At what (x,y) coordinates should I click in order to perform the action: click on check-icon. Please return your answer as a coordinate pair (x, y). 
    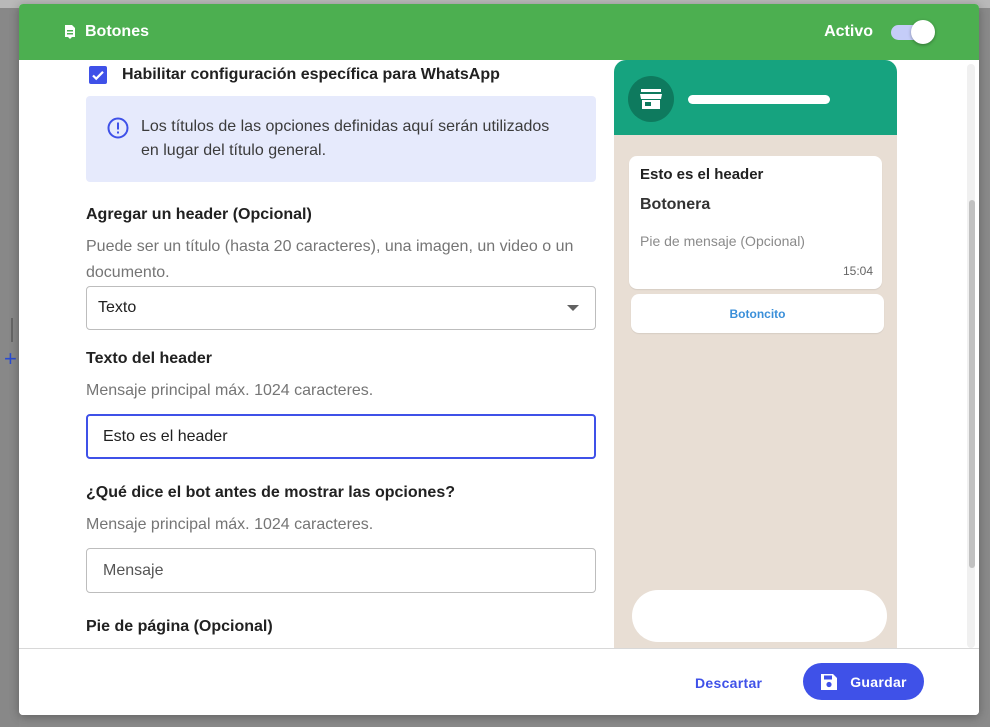
    Looking at the image, I should click on (98, 76).